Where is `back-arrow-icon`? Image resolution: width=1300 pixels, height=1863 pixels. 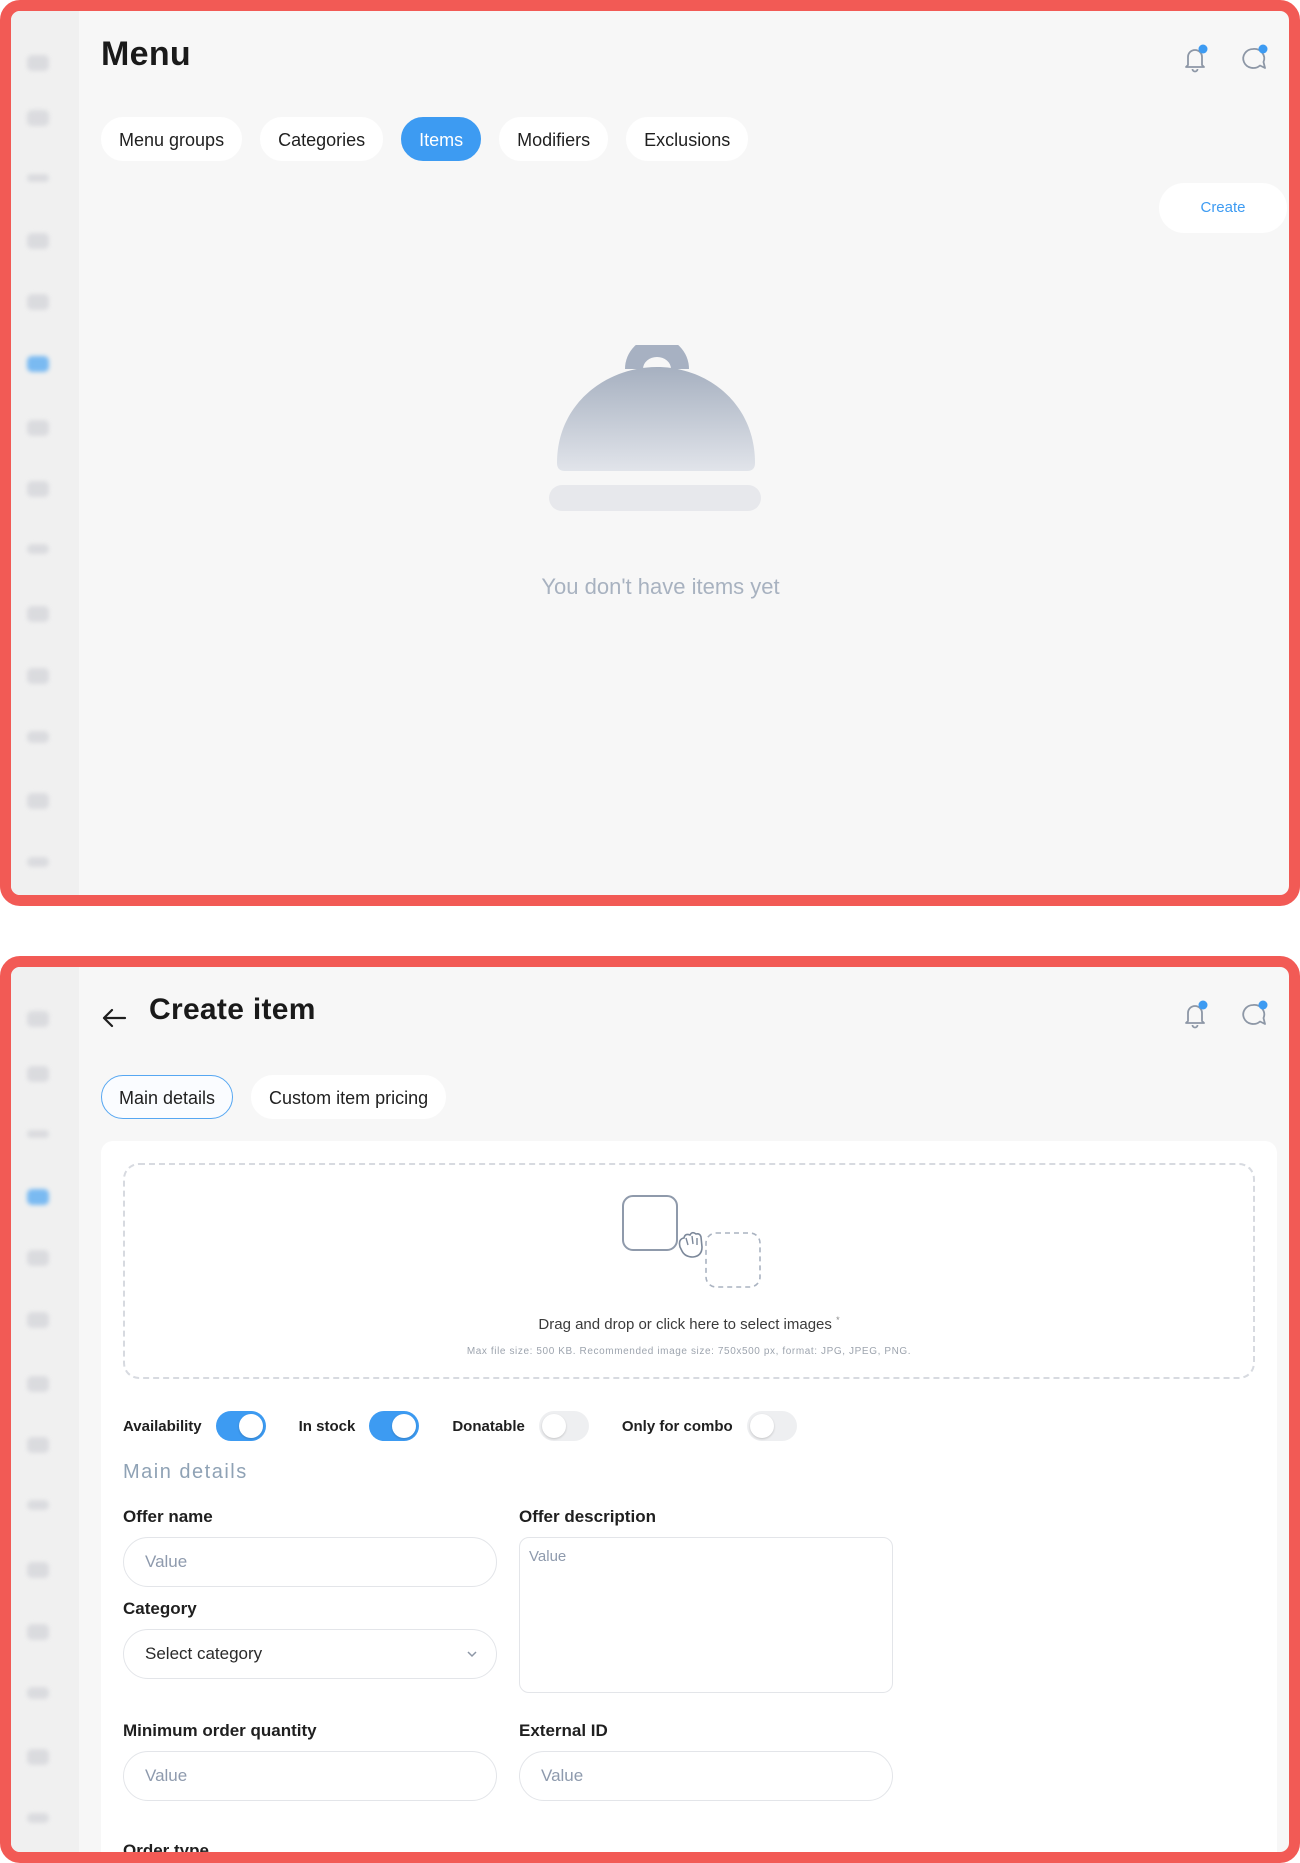 back-arrow-icon is located at coordinates (114, 1018).